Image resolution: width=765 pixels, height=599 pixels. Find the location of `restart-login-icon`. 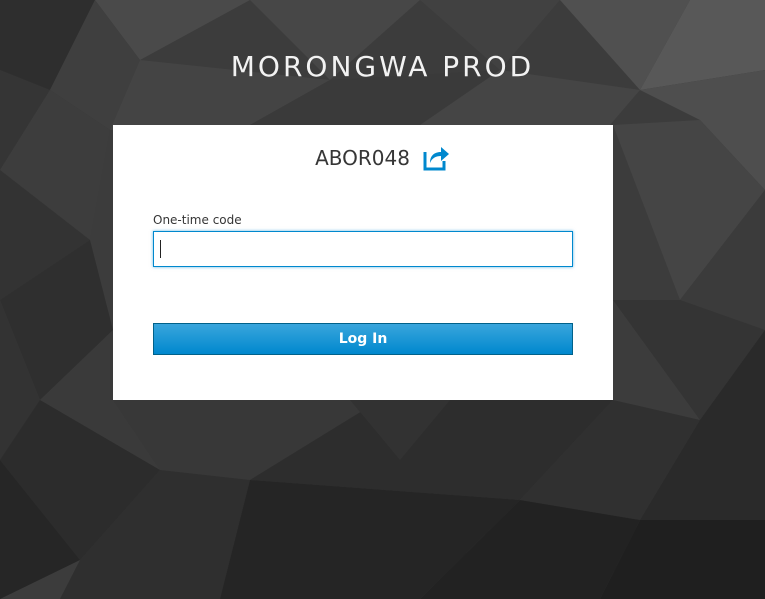

restart-login-icon is located at coordinates (436, 158).